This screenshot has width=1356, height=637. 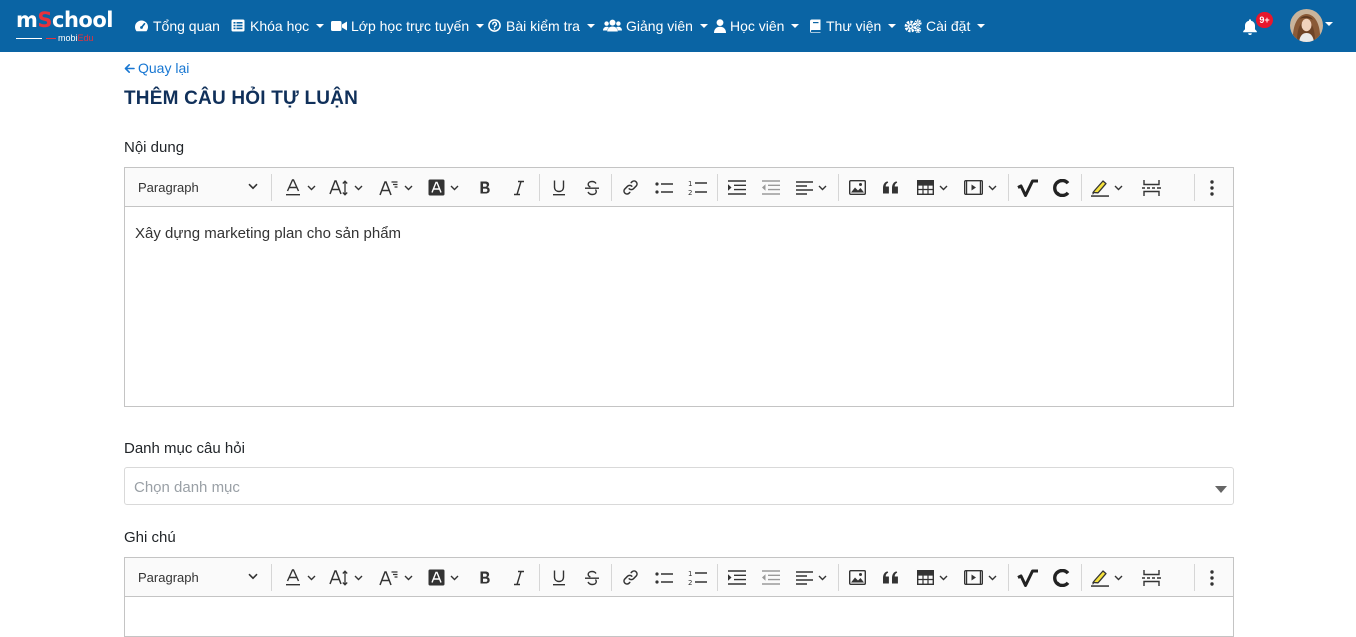 What do you see at coordinates (541, 26) in the screenshot?
I see `nav-item-tests: Bài kiểm tra` at bounding box center [541, 26].